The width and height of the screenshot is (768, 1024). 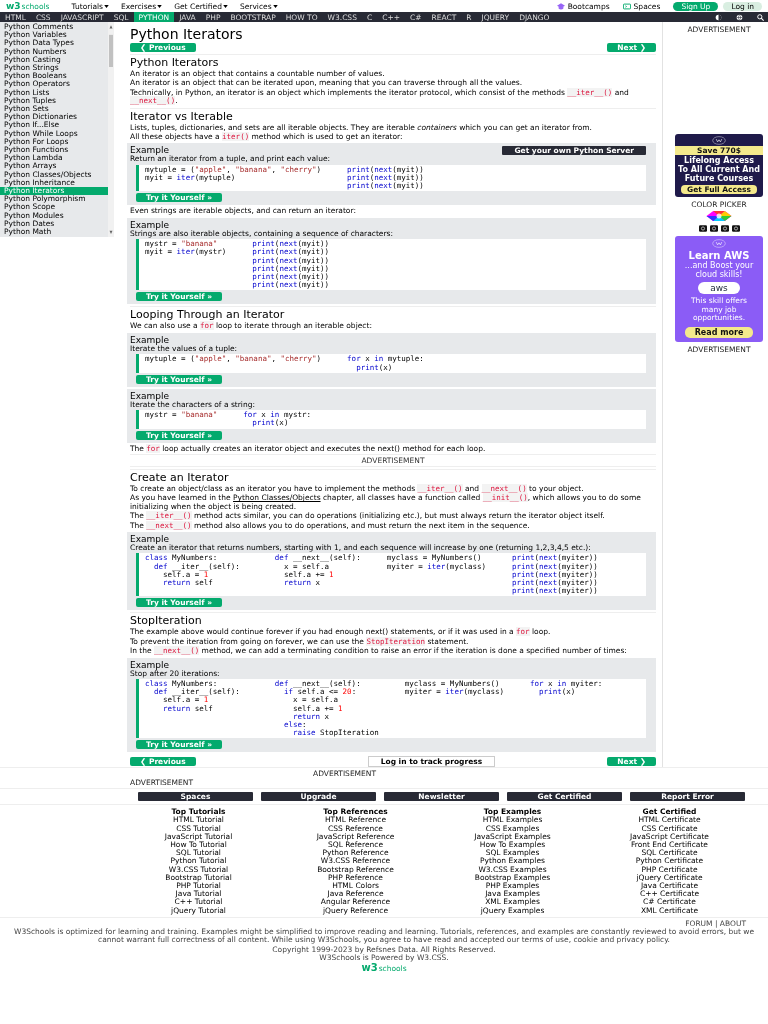 What do you see at coordinates (393, 61) in the screenshot?
I see `section-heading: Python Iterators` at bounding box center [393, 61].